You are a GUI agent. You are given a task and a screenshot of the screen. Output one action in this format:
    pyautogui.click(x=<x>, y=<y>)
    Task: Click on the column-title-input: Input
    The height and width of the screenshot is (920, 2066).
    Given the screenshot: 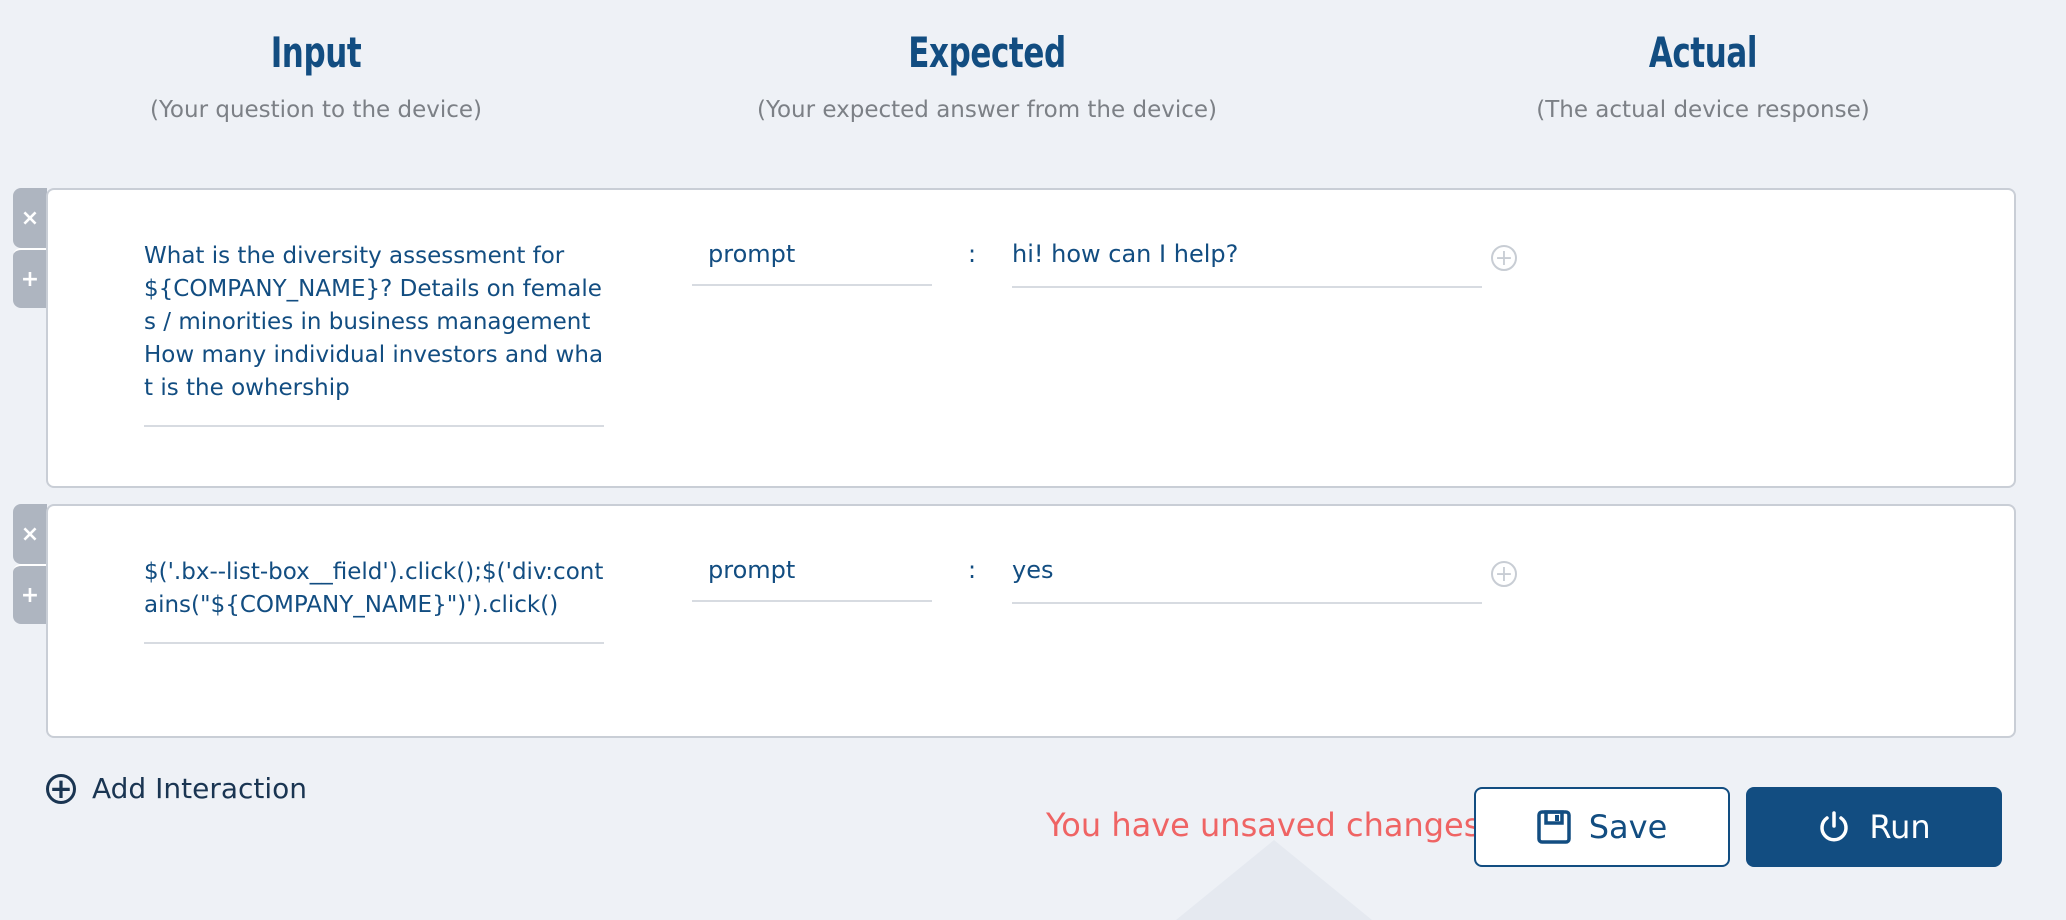 What is the action you would take?
    pyautogui.click(x=316, y=52)
    